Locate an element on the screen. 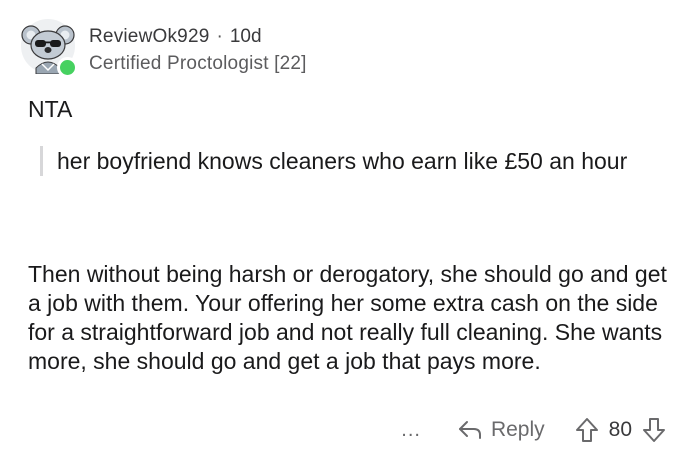 This screenshot has width=700, height=456. online-status-icon is located at coordinates (67, 67).